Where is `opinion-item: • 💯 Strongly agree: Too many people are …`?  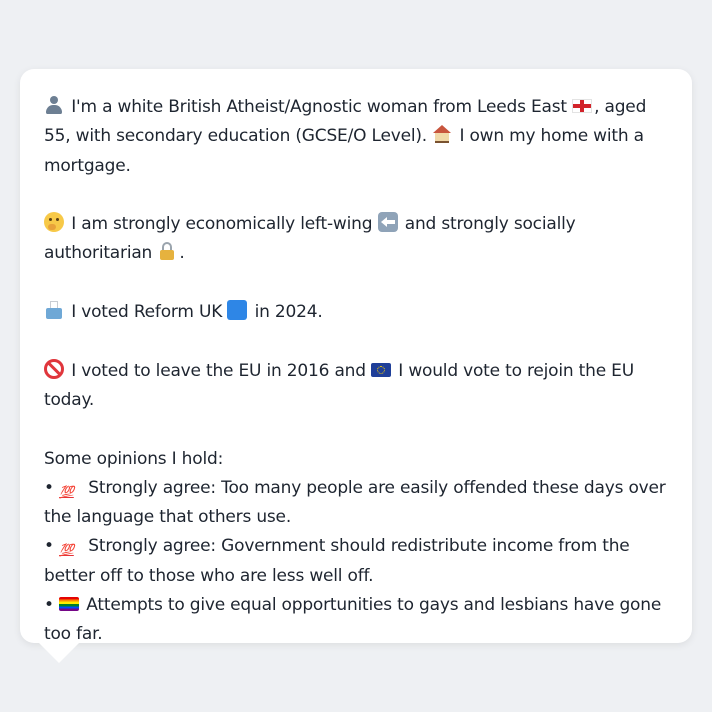 opinion-item: • 💯 Strongly agree: Too many people are … is located at coordinates (358, 503).